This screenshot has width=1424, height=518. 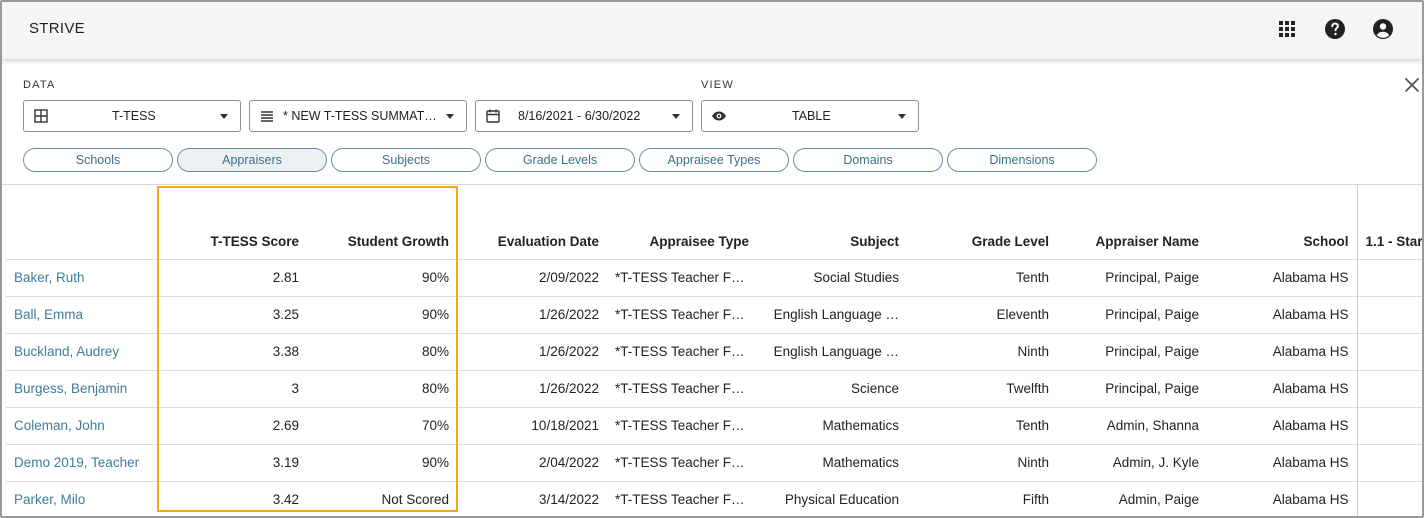 I want to click on cell-score: 3.38, so click(x=232, y=351).